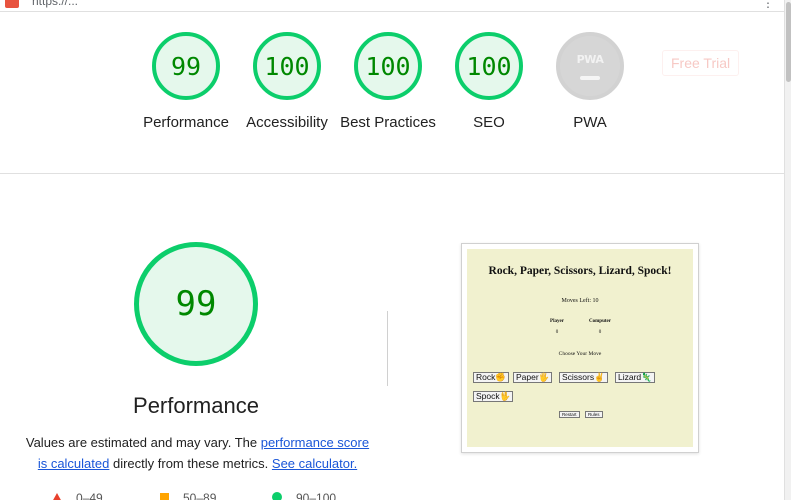  Describe the element at coordinates (590, 59) in the screenshot. I see `pwa-badge-text: PWA` at that location.